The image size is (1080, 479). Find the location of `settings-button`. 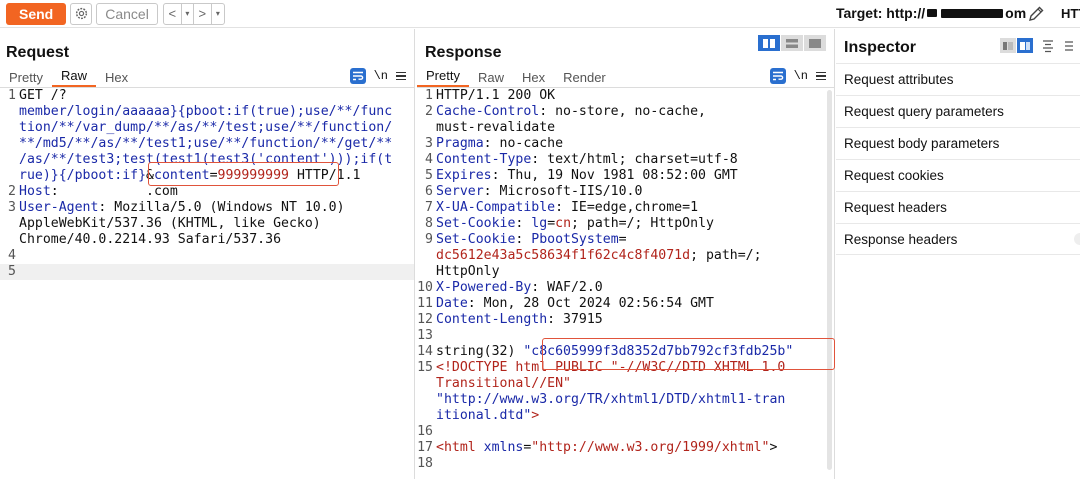

settings-button is located at coordinates (81, 13).